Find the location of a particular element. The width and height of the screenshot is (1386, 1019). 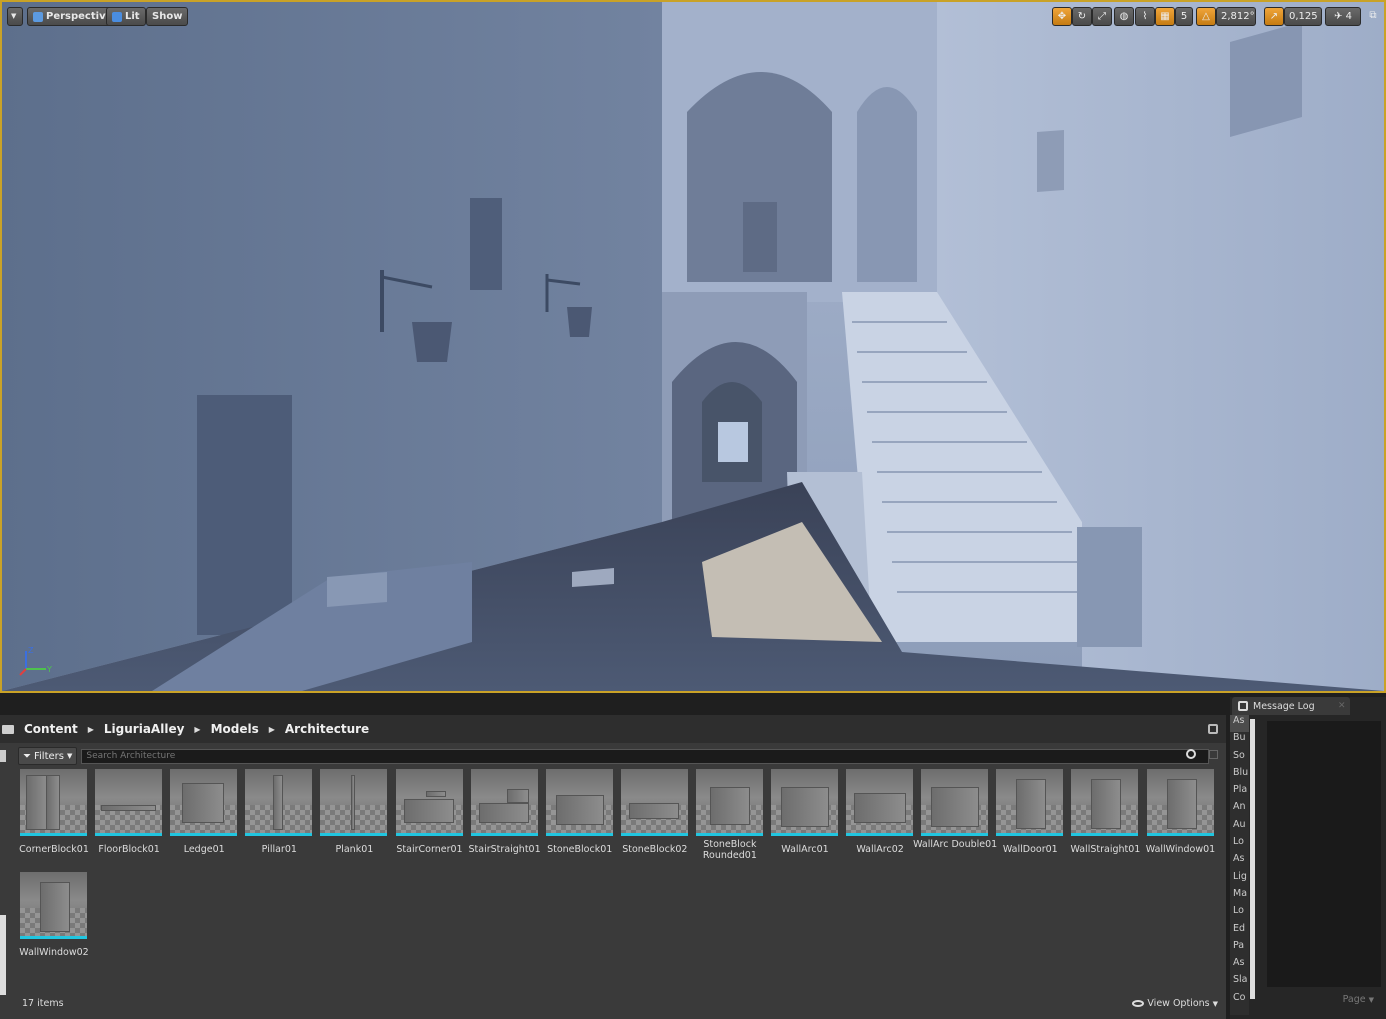

crumb-models: Models is located at coordinates (235, 729).